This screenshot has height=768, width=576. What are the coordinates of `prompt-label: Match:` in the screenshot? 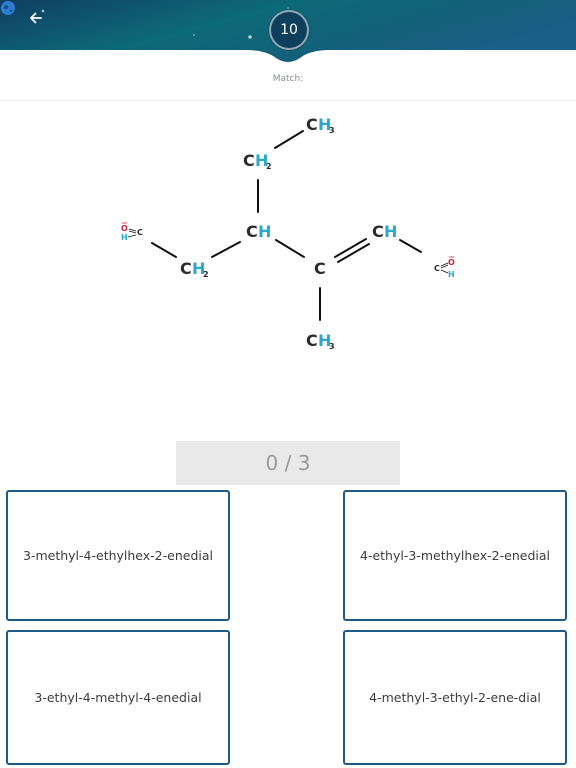 It's located at (288, 79).